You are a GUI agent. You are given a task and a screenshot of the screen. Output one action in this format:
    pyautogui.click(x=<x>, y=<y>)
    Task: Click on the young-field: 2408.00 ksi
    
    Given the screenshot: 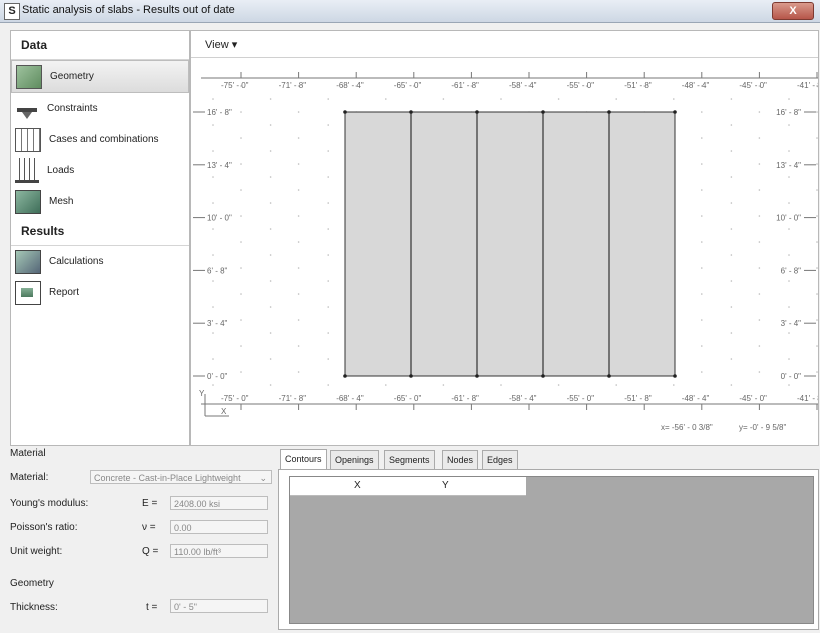 What is the action you would take?
    pyautogui.click(x=219, y=503)
    